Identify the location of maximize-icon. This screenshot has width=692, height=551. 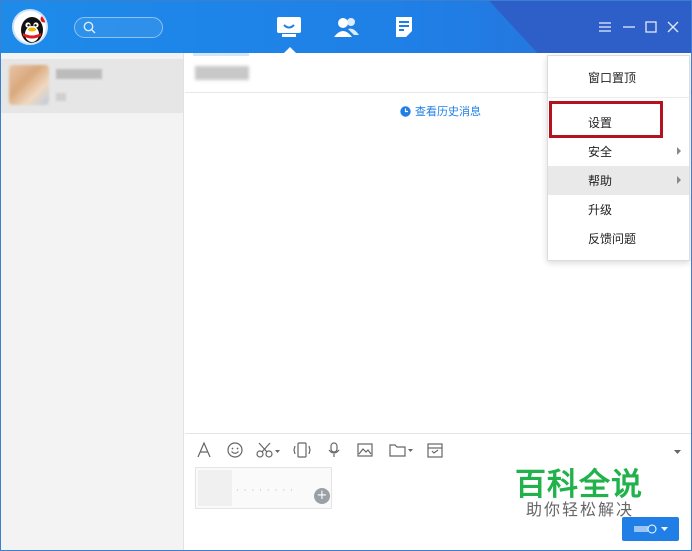
(651, 27).